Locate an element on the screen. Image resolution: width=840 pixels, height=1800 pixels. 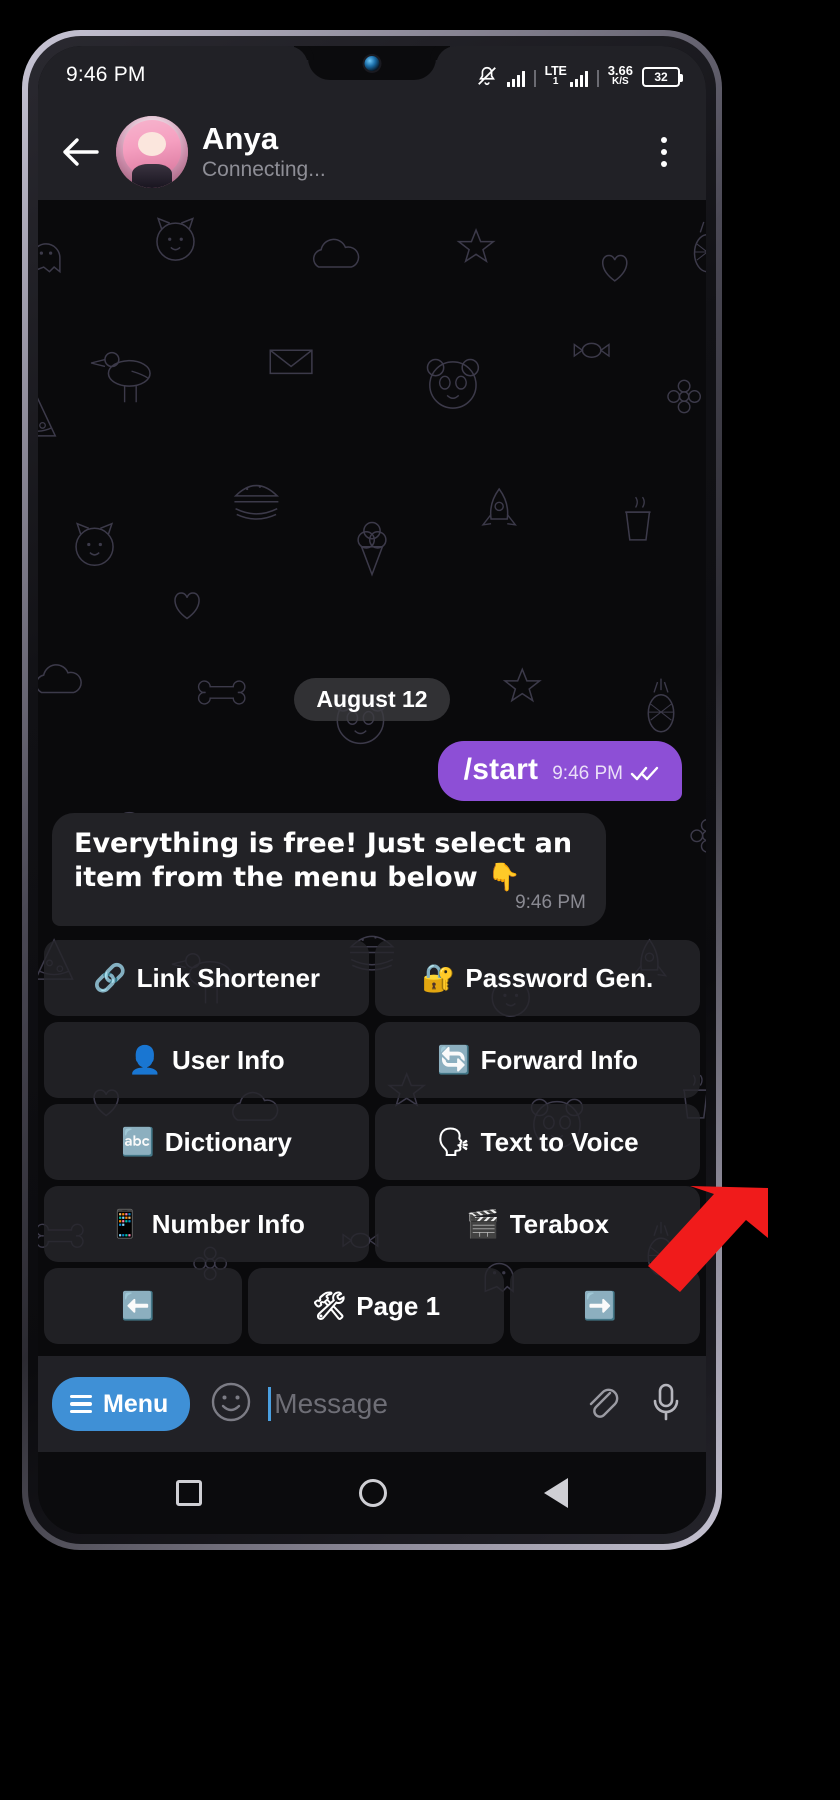
lte-signal-icon: LTE 1 is located at coordinates (567, 76).